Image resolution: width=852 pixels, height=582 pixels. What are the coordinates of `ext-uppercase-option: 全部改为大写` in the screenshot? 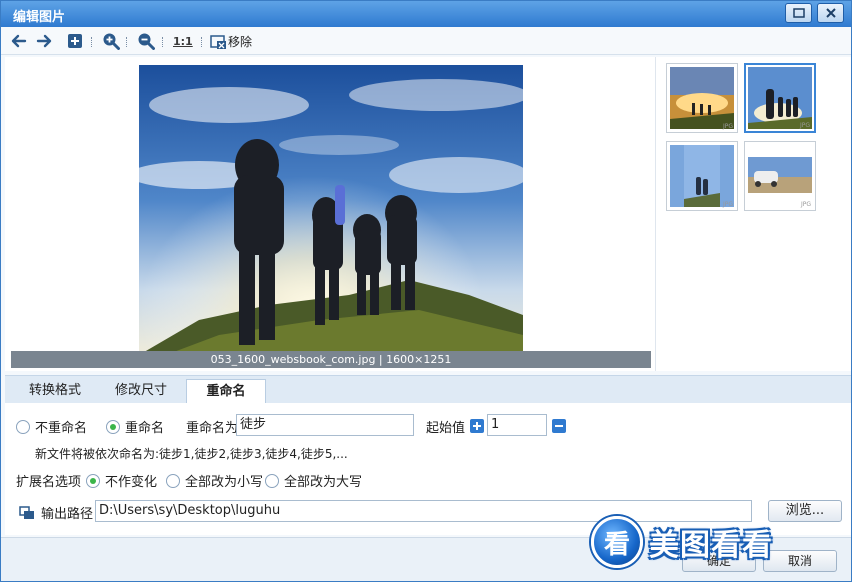 It's located at (313, 480).